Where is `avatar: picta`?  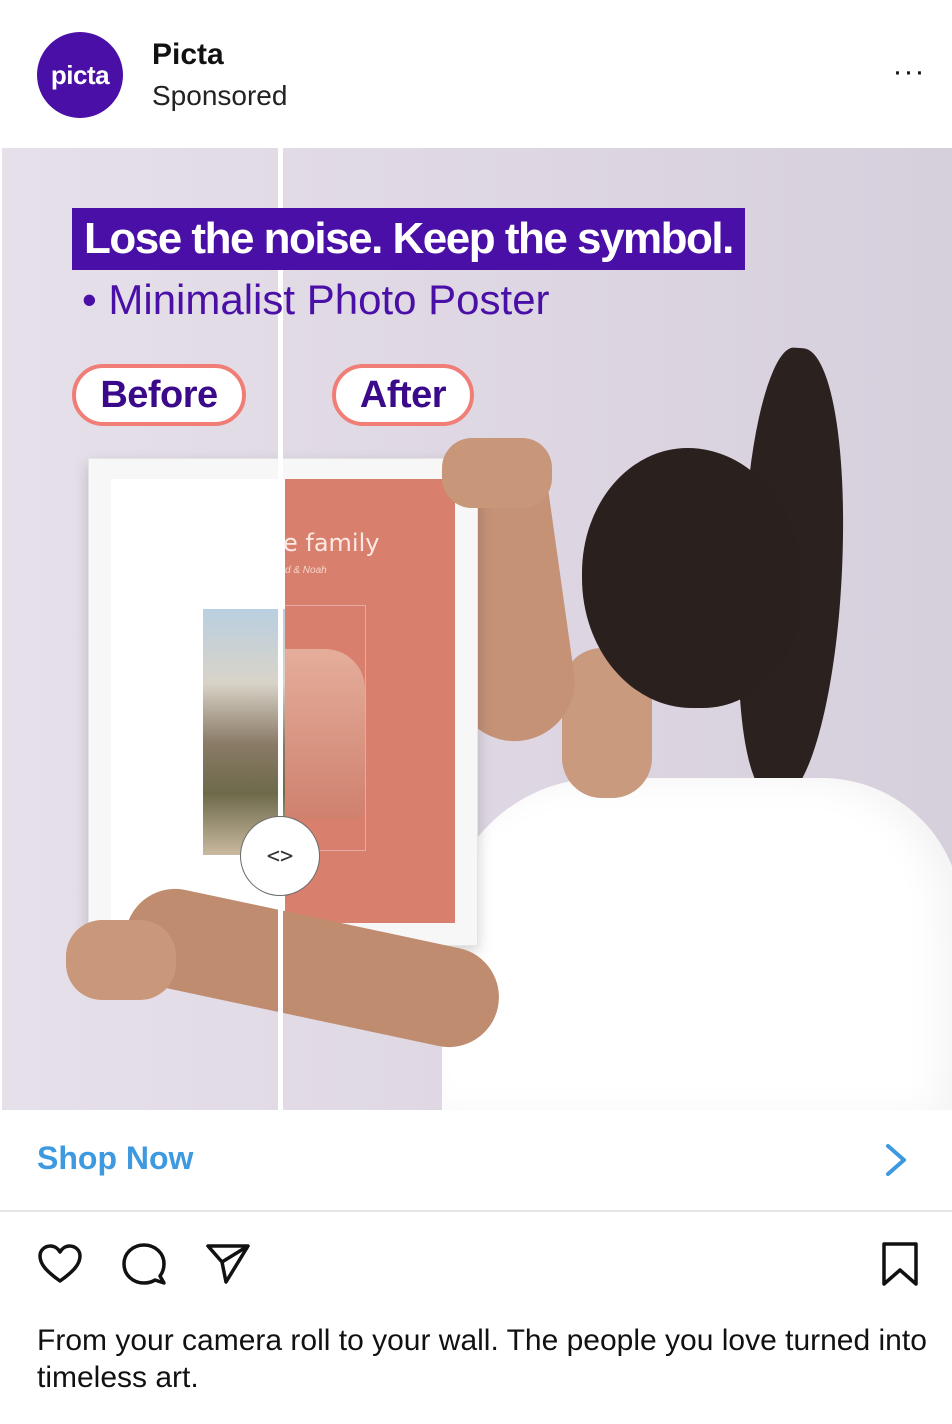
avatar: picta is located at coordinates (80, 75).